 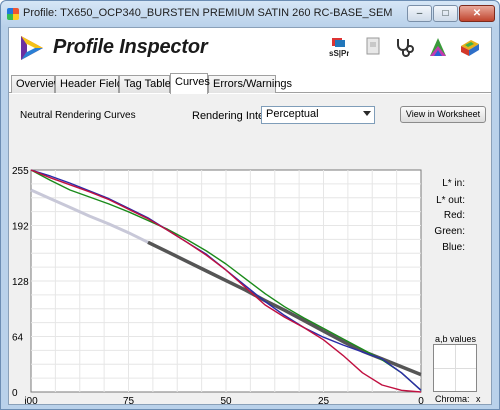 I want to click on chroma-readout: Chroma: x, so click(x=458, y=399).